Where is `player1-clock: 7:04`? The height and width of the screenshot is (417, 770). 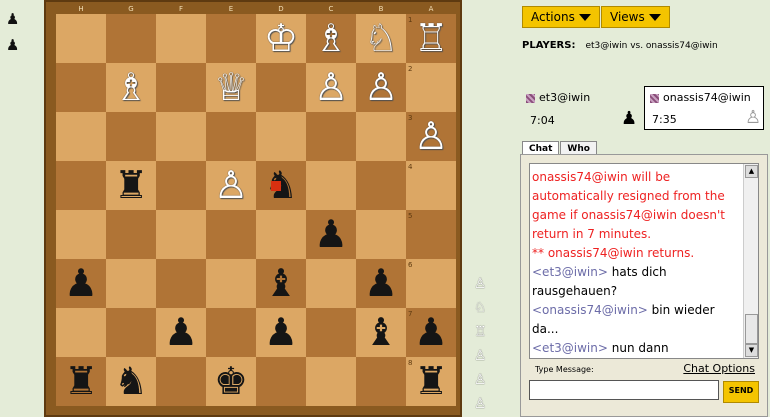 player1-clock: 7:04 is located at coordinates (542, 120).